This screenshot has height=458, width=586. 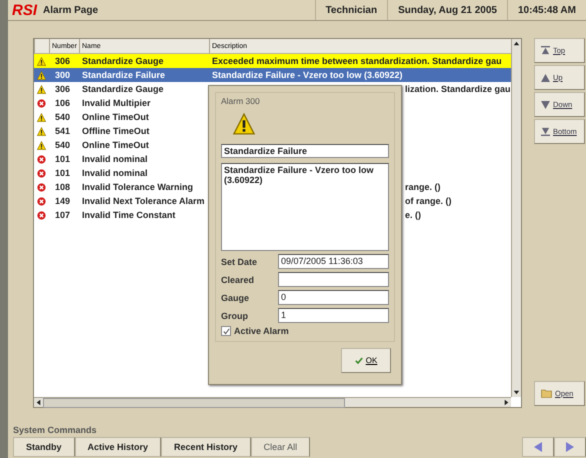 I want to click on description-cell: range. (), so click(x=423, y=187).